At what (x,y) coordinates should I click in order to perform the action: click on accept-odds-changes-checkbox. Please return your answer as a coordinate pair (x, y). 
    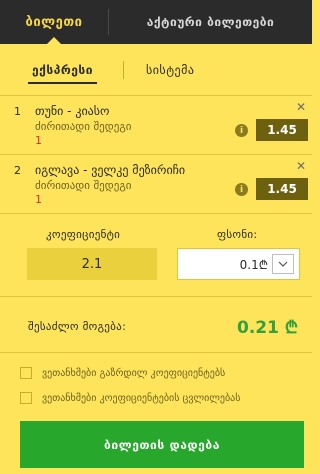
    Looking at the image, I should click on (26, 398).